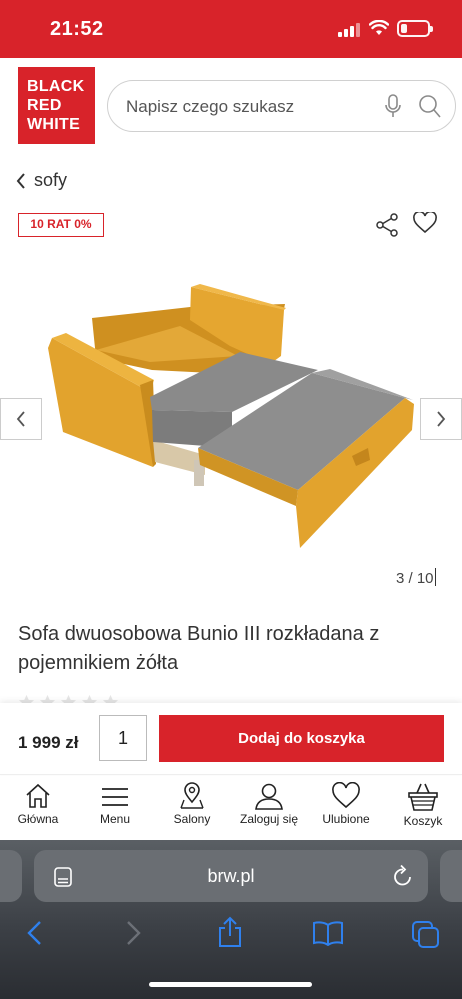 The width and height of the screenshot is (462, 999). Describe the element at coordinates (38, 795) in the screenshot. I see `home-icon` at that location.